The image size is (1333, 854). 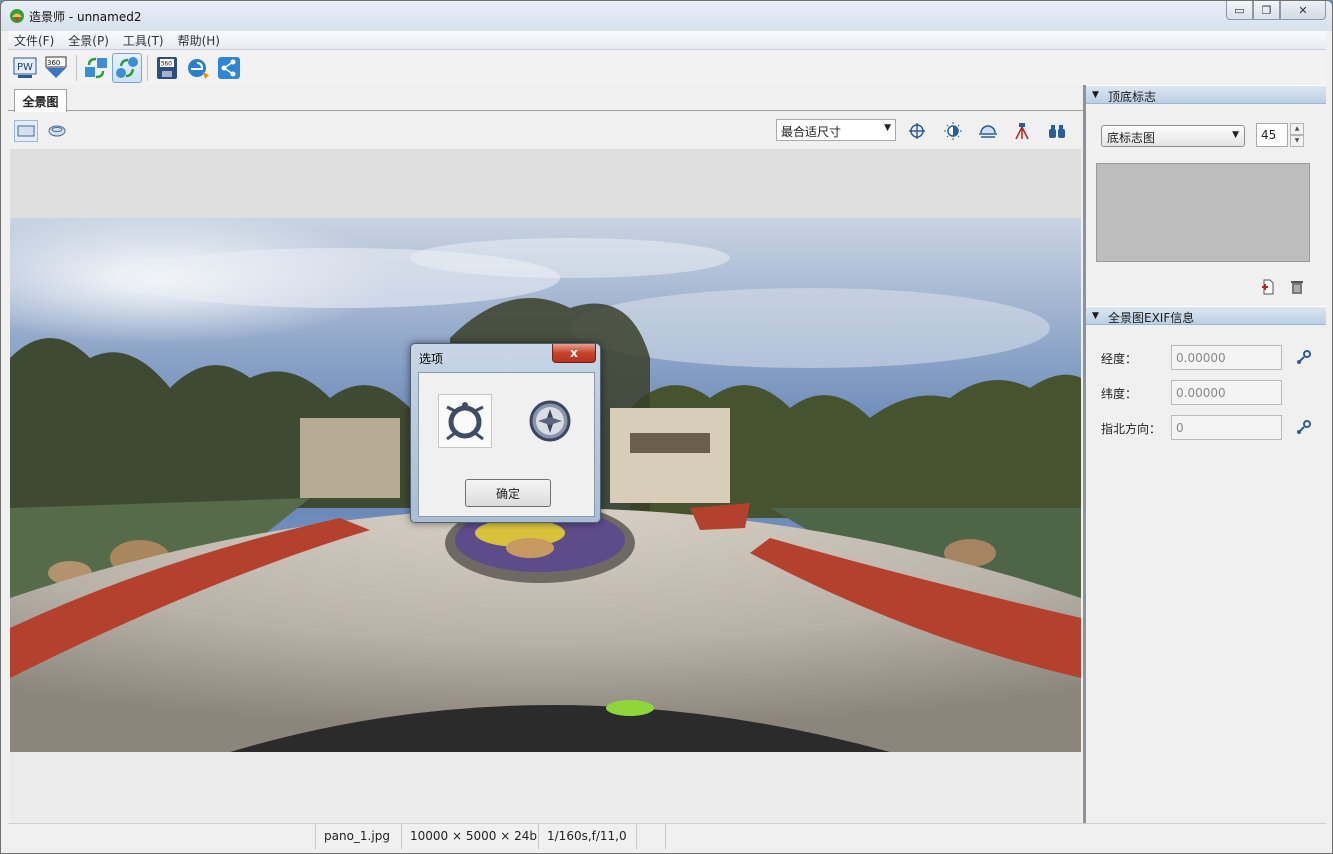 I want to click on section-header-nadir-marker: ▼ 顶底标志, so click(x=1206, y=94).